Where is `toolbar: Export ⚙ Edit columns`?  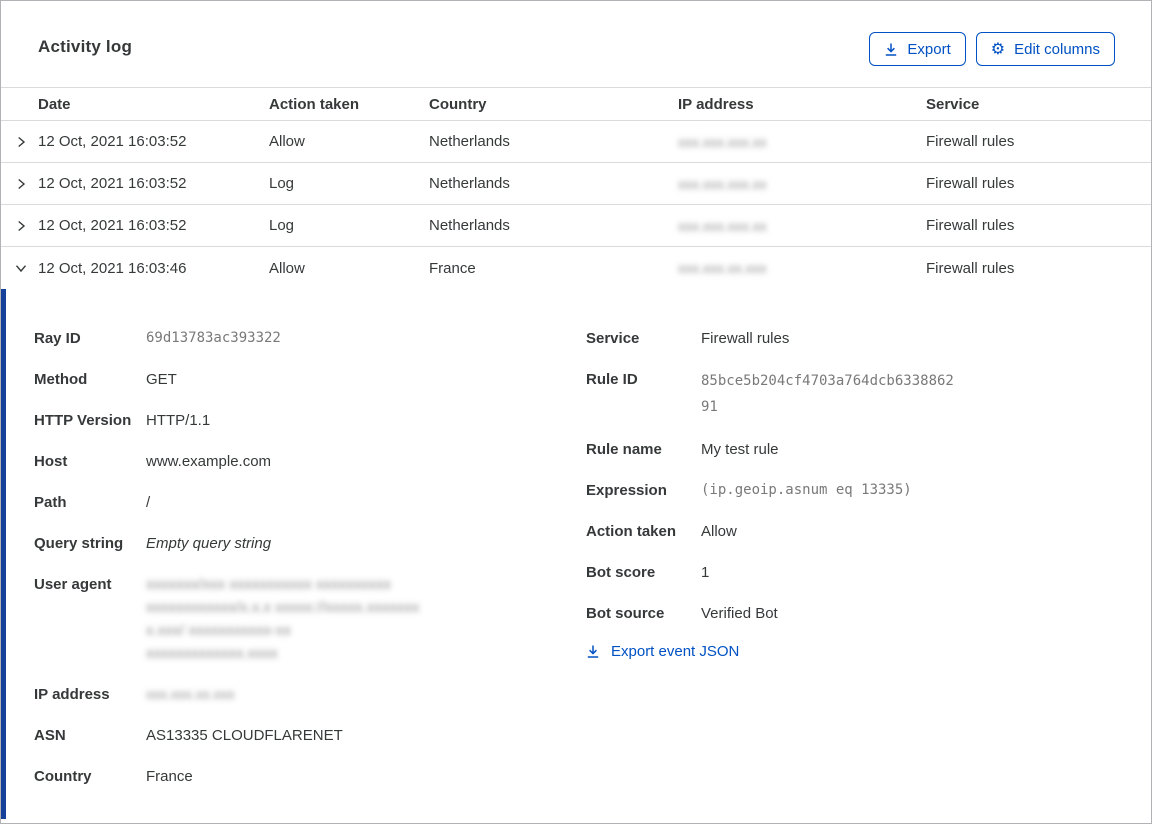
toolbar: Export ⚙ Edit columns is located at coordinates (992, 49).